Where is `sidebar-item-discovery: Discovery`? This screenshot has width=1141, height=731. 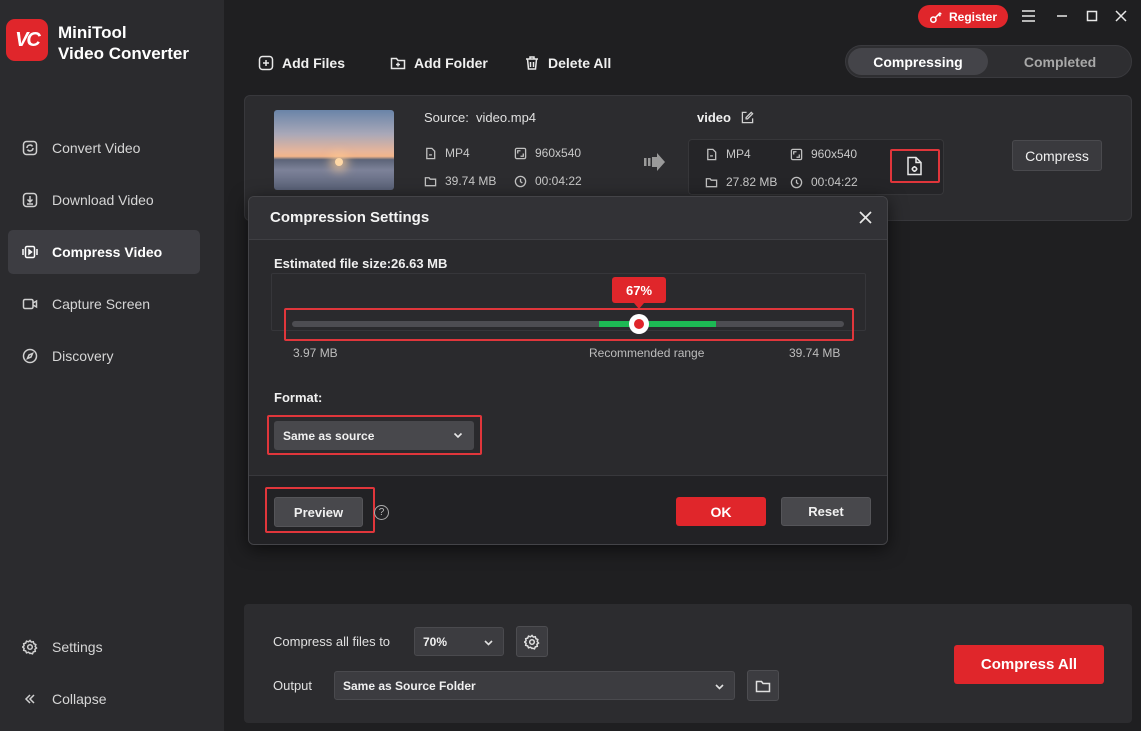 sidebar-item-discovery: Discovery is located at coordinates (104, 356).